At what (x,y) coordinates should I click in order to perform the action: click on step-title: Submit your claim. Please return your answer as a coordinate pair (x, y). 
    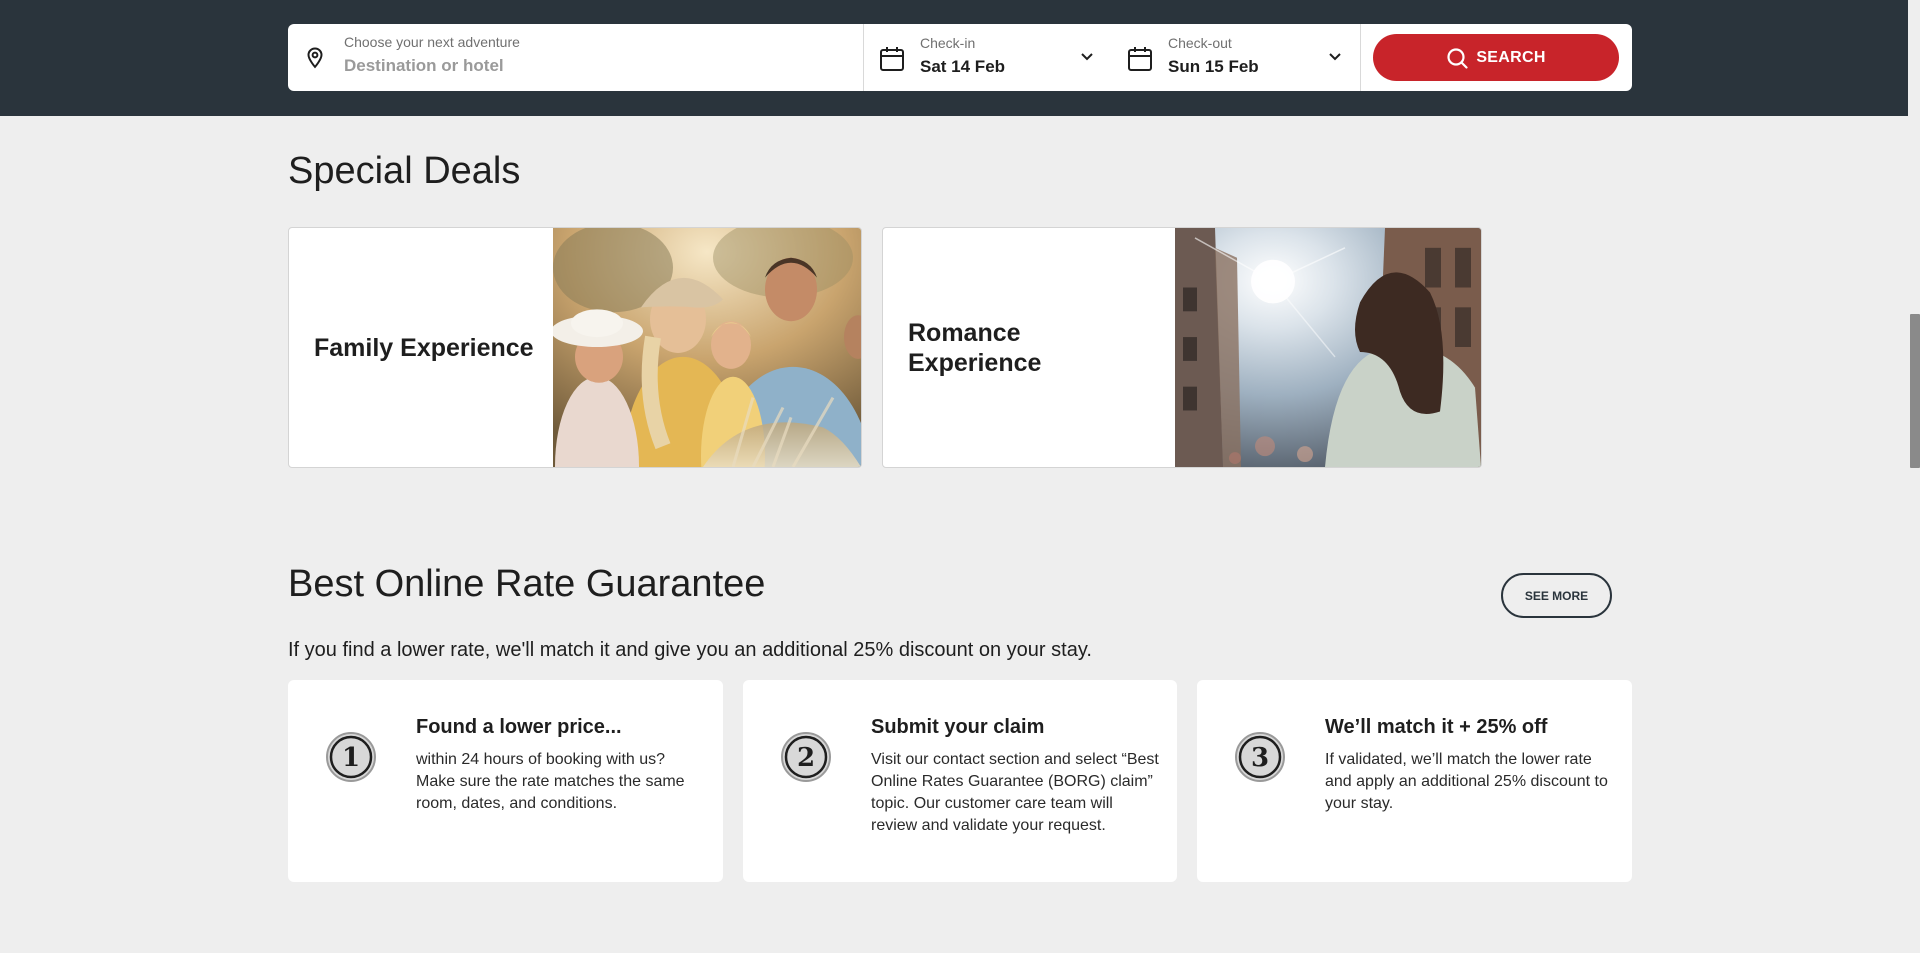
    Looking at the image, I should click on (958, 727).